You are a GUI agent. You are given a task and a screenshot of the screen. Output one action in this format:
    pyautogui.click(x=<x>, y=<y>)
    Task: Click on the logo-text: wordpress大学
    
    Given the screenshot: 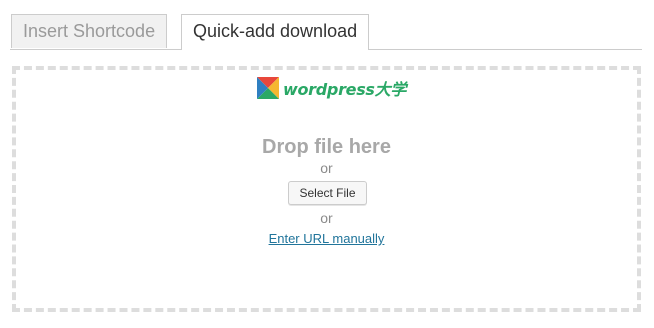 What is the action you would take?
    pyautogui.click(x=345, y=89)
    